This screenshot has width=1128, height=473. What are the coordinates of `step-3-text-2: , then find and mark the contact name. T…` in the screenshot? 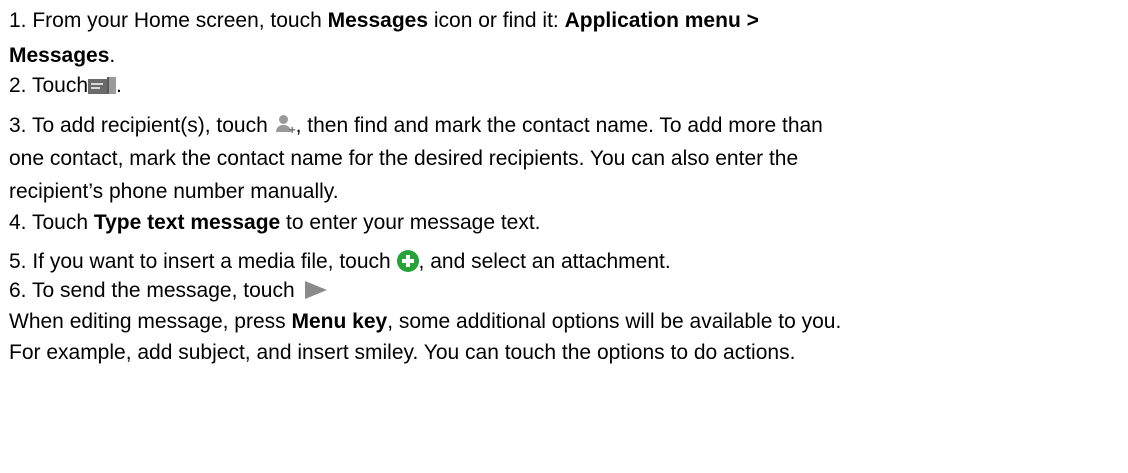 It's located at (559, 125).